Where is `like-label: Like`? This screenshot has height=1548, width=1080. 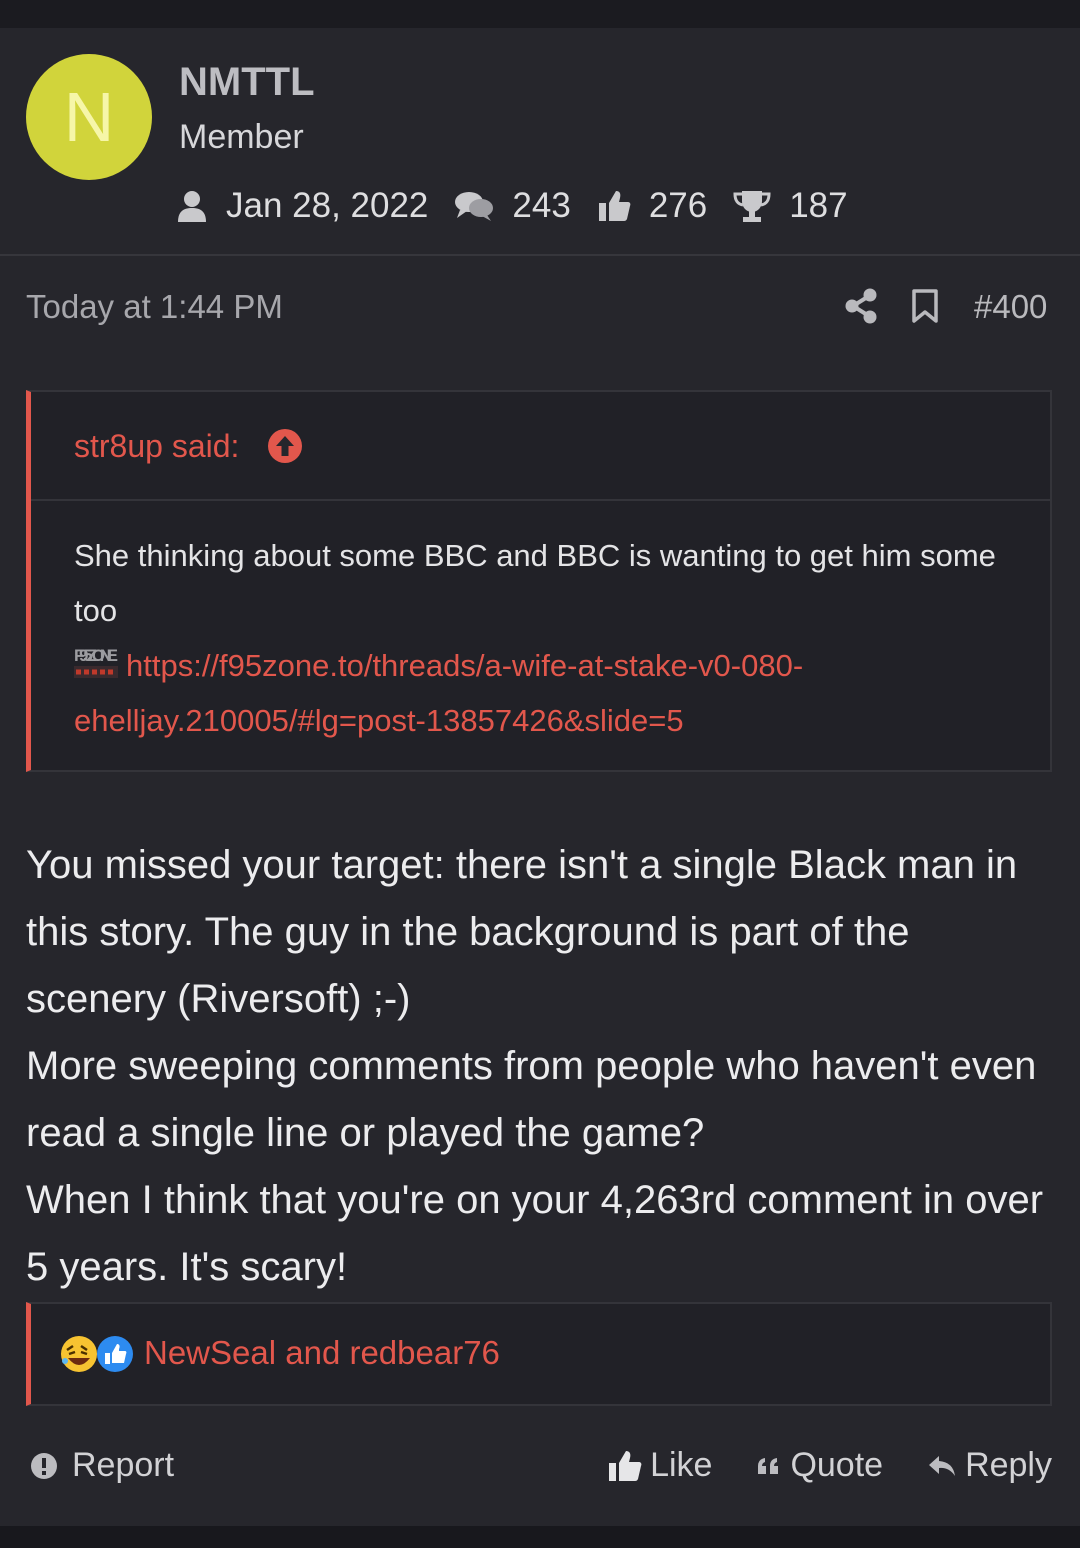
like-label: Like is located at coordinates (681, 1465).